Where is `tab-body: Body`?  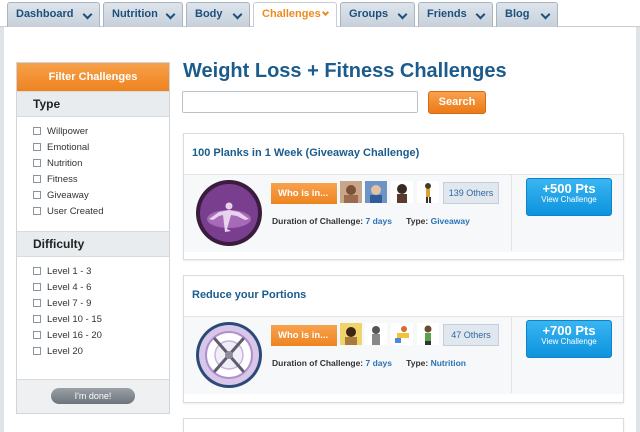 tab-body: Body is located at coordinates (218, 14).